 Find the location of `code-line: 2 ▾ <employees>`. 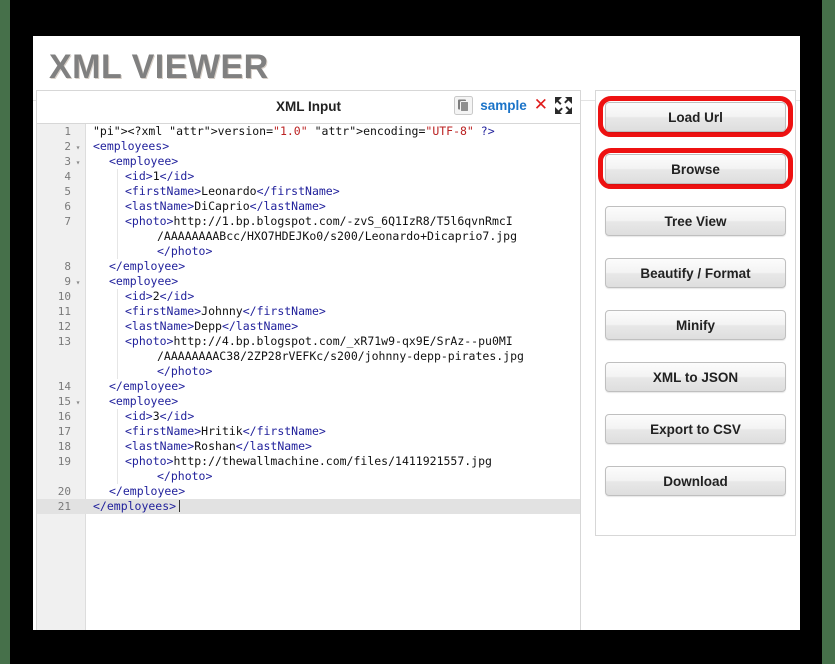

code-line: 2 ▾ <employees> is located at coordinates (308, 146).